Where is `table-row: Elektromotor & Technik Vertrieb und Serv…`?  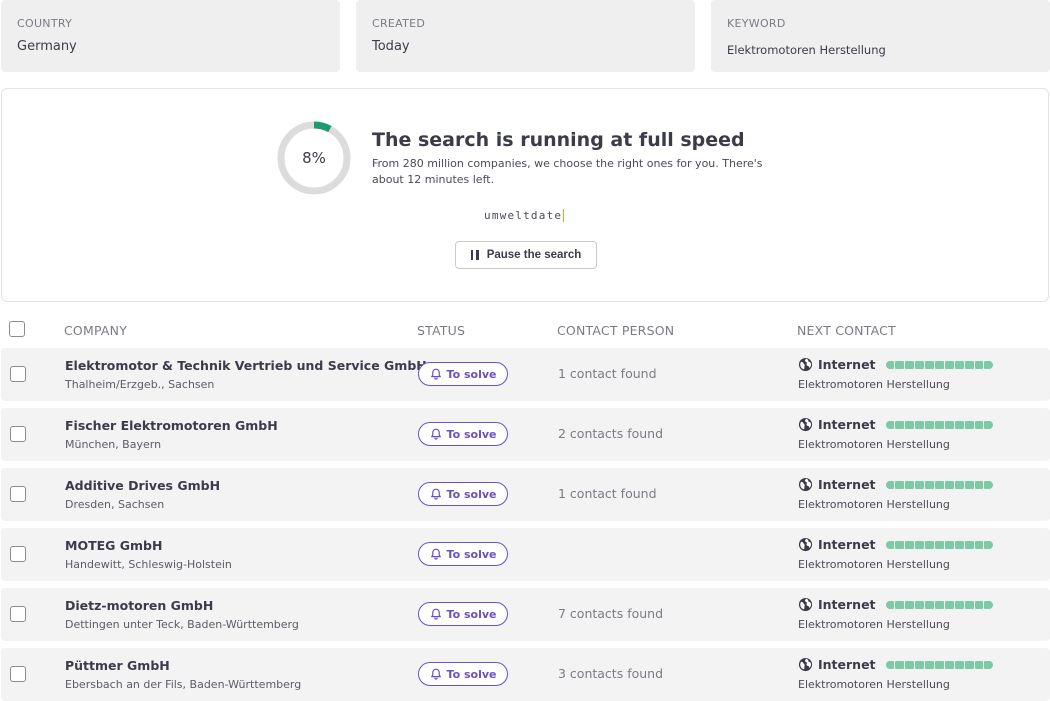
table-row: Elektromotor & Technik Vertrieb und Serv… is located at coordinates (525, 374).